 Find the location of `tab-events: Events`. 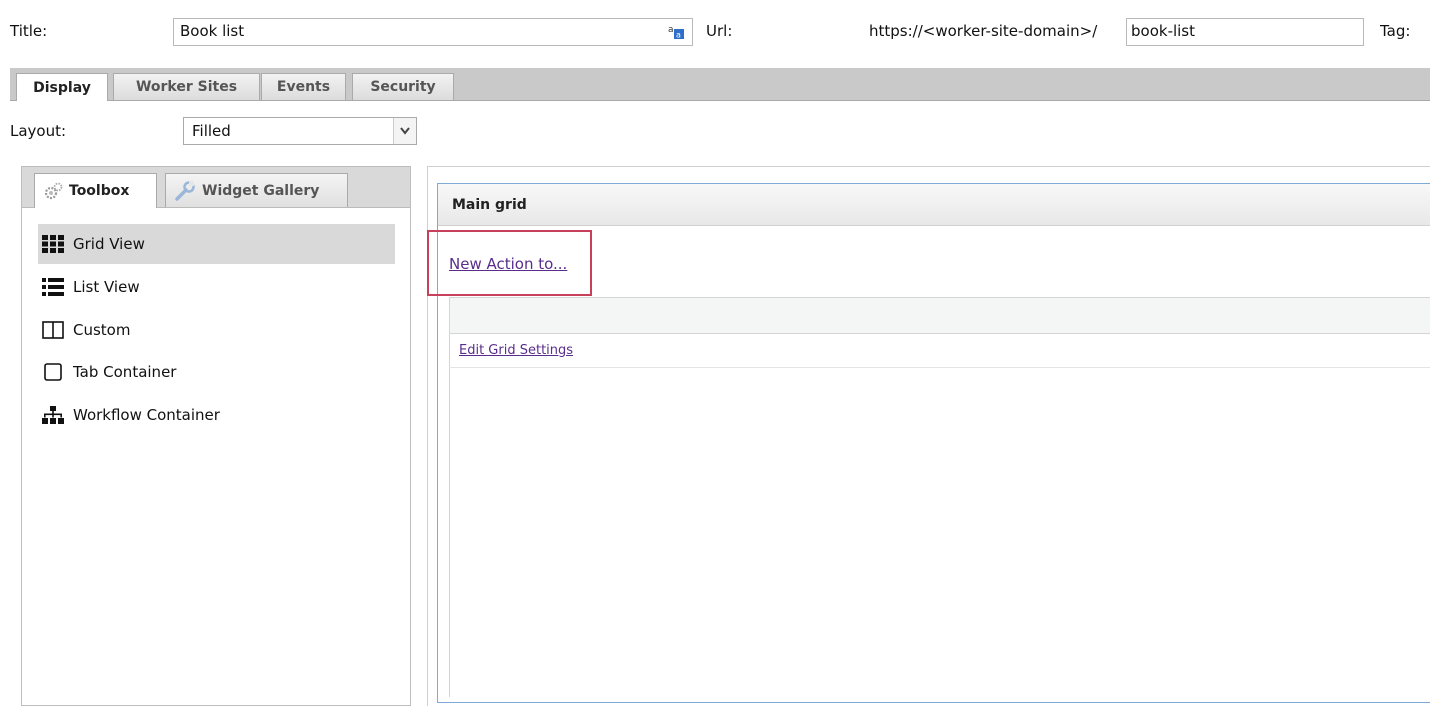

tab-events: Events is located at coordinates (303, 86).